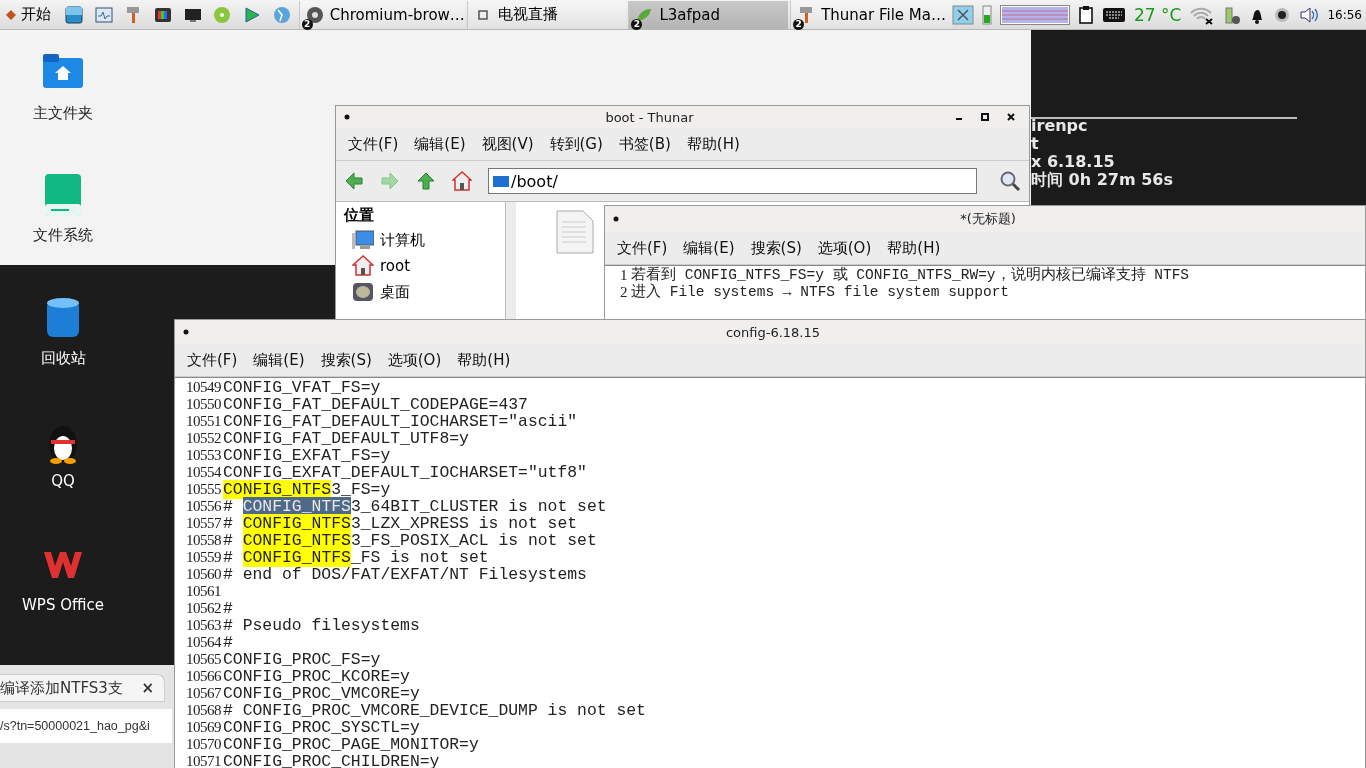 This screenshot has height=768, width=1366. I want to click on code-line: CONFIG_EXFAT_FS=y, so click(307, 455).